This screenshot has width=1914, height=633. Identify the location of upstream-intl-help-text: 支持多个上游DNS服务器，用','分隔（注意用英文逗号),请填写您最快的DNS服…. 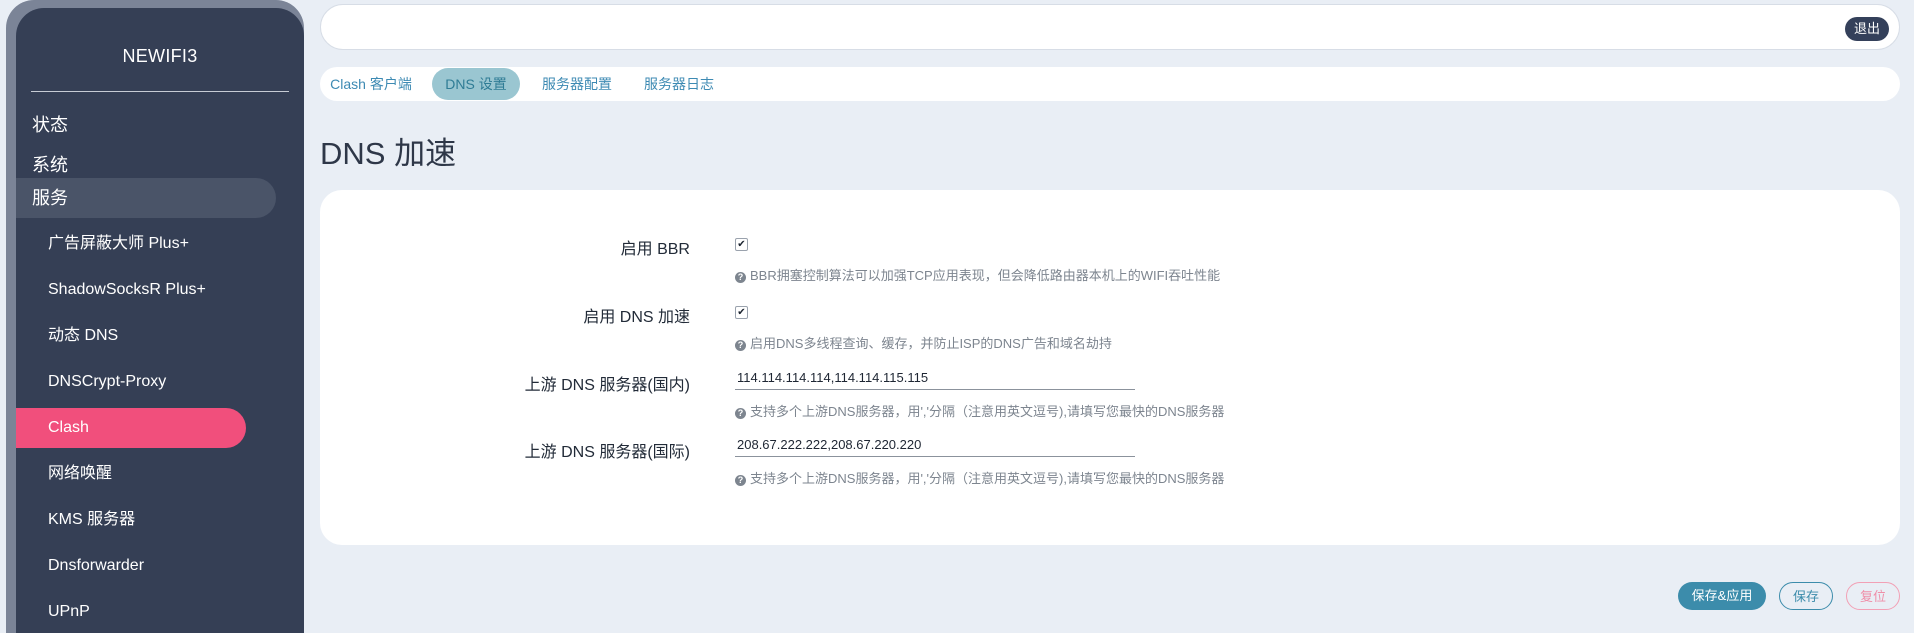
(987, 478).